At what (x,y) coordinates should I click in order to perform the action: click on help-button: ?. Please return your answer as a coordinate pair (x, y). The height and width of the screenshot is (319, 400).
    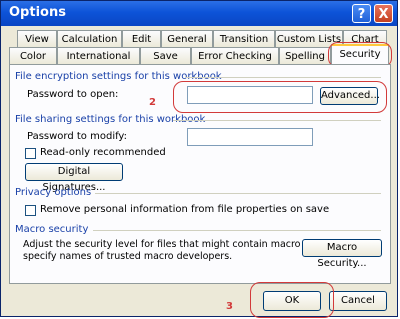
    Looking at the image, I should click on (361, 13).